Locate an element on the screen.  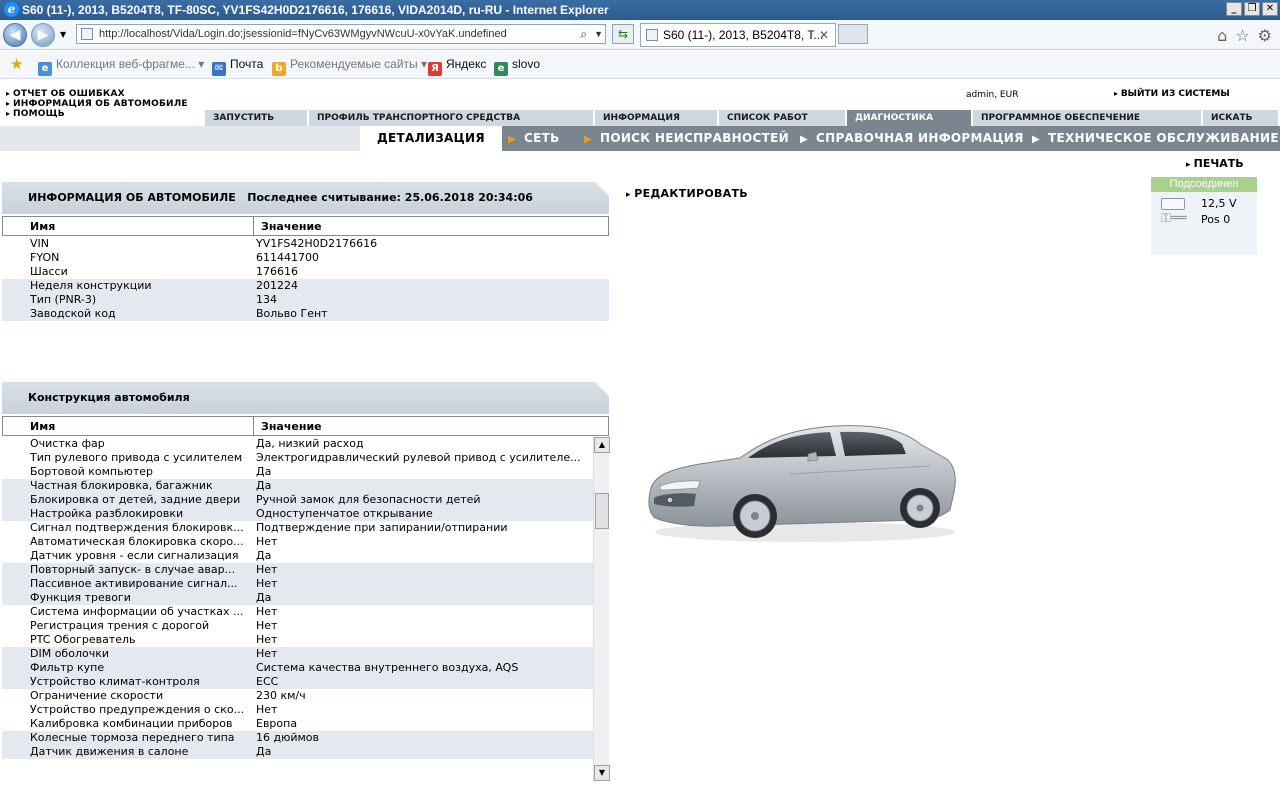
table-row: Бортовой компьютер Да is located at coordinates (305, 472).